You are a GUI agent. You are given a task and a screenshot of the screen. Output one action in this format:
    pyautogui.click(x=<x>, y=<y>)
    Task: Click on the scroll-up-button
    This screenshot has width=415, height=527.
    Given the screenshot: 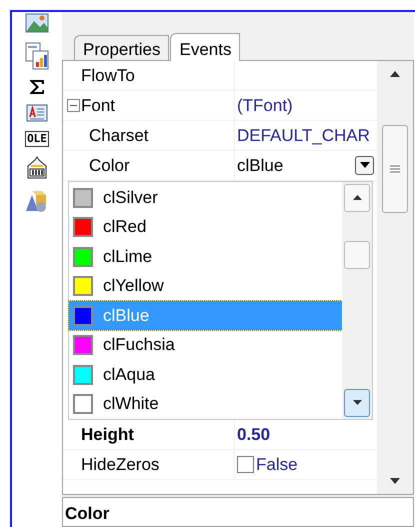 What is the action you would take?
    pyautogui.click(x=357, y=198)
    